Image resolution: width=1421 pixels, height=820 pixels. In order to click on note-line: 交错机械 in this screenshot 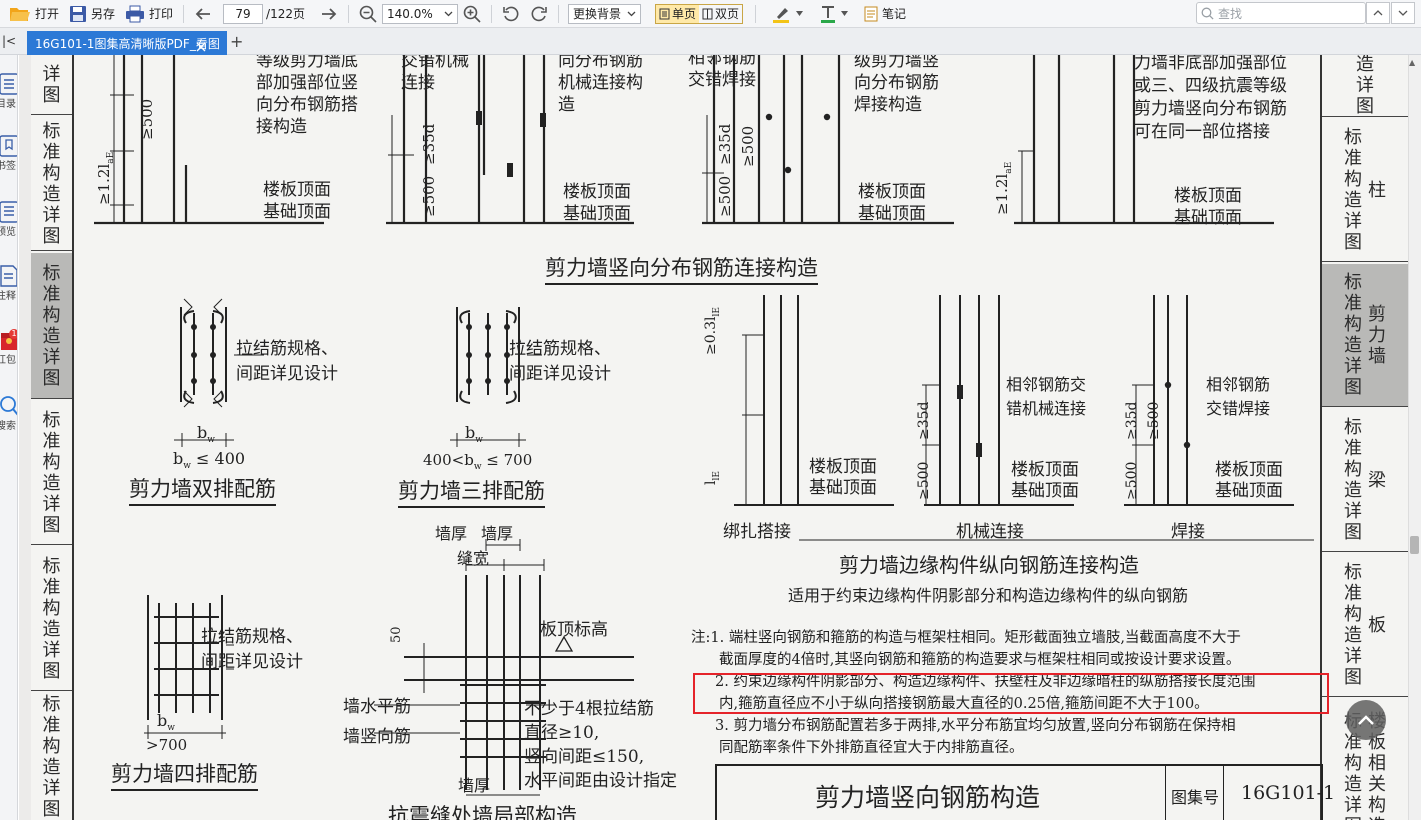, I will do `click(435, 63)`.